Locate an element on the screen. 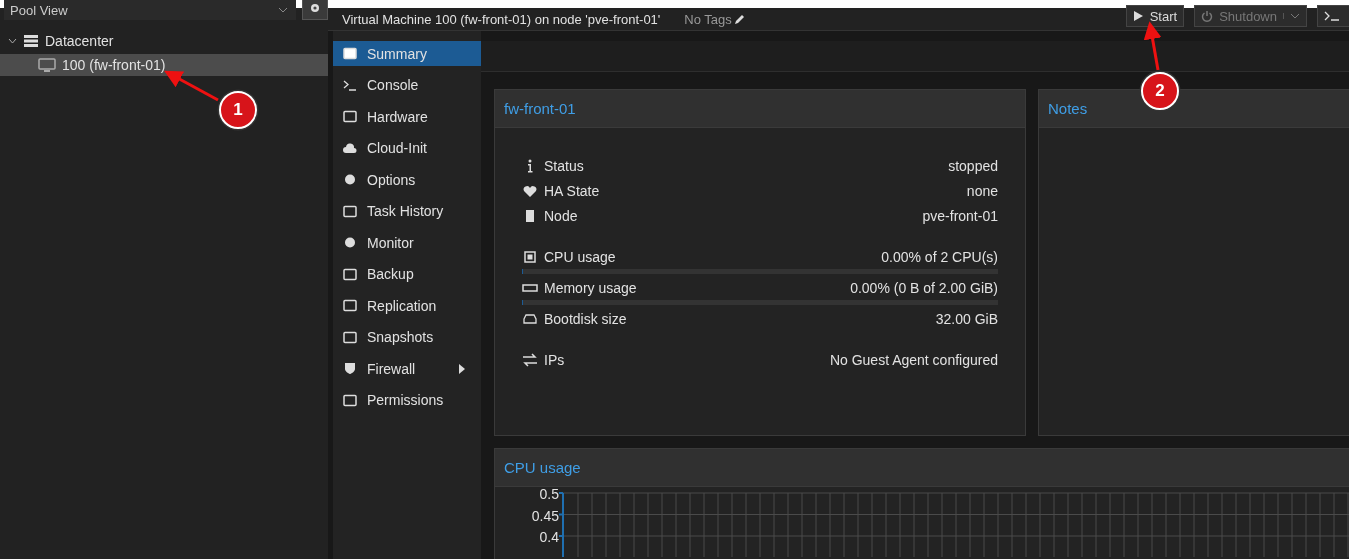 This screenshot has width=1358, height=559. field-label: Bootdisk size is located at coordinates (585, 318).